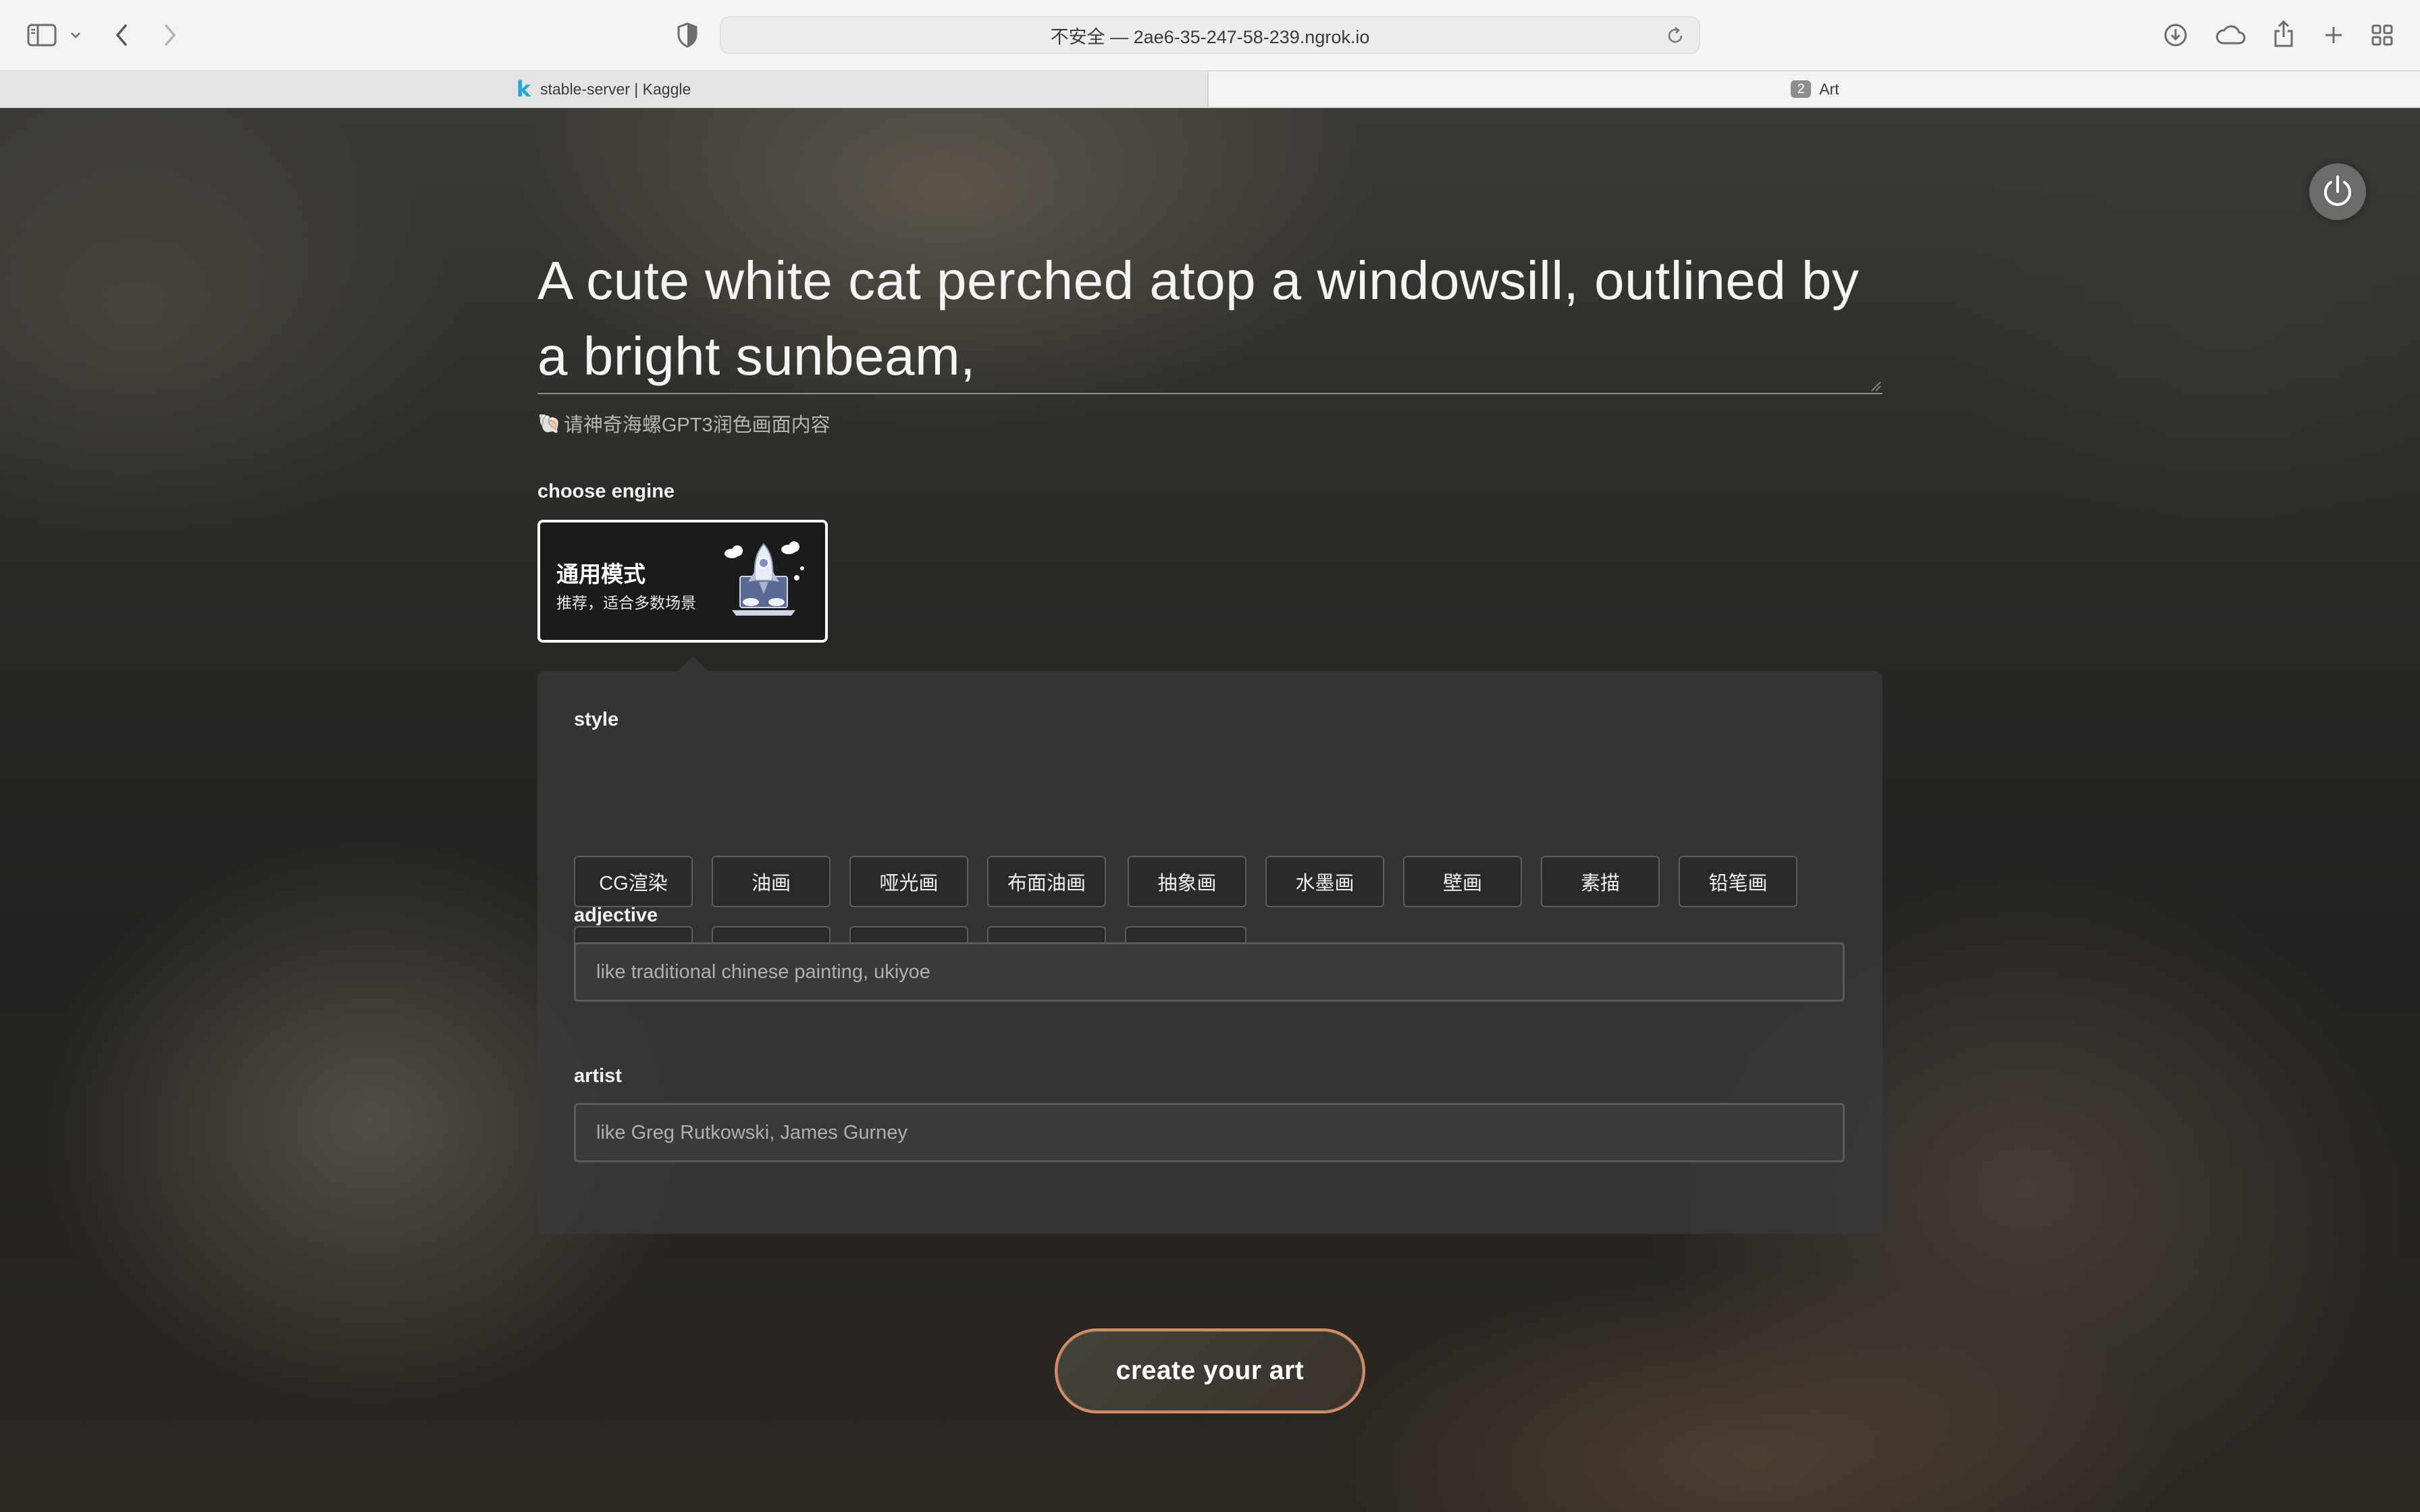 The image size is (2420, 1512). Describe the element at coordinates (1600, 881) in the screenshot. I see `style-button-sketch: 素描` at that location.